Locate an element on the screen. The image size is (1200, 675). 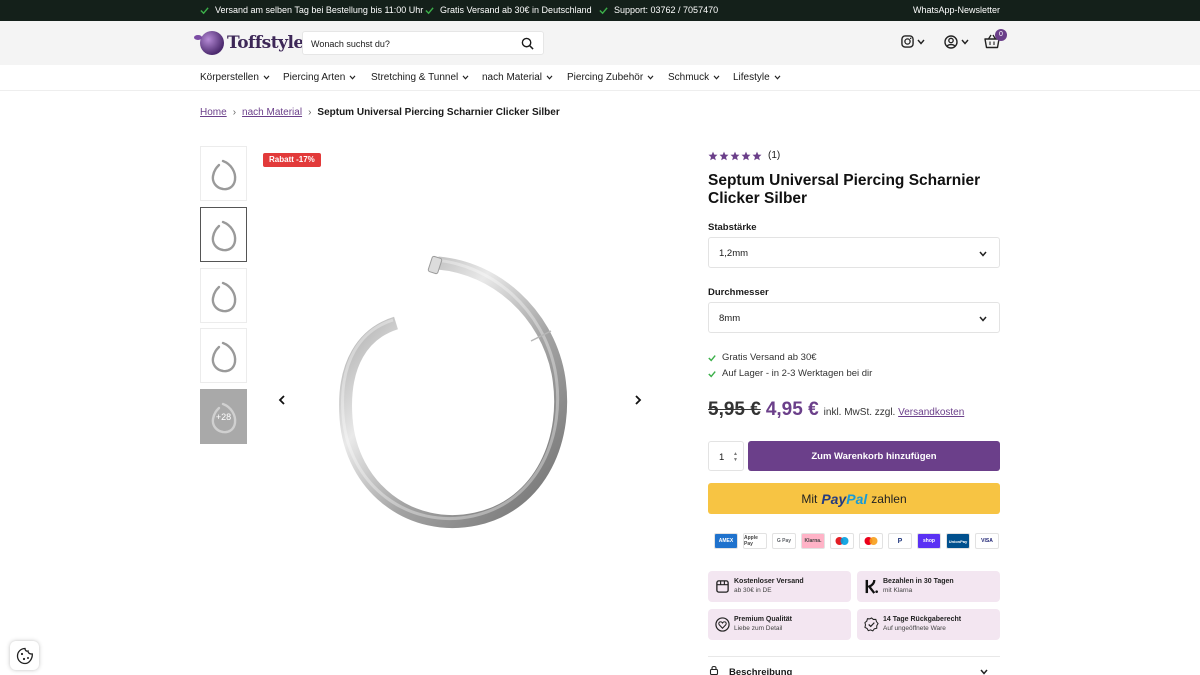
nav-item-piercing-zubehoer: Piercing Zubehör is located at coordinates (610, 77).